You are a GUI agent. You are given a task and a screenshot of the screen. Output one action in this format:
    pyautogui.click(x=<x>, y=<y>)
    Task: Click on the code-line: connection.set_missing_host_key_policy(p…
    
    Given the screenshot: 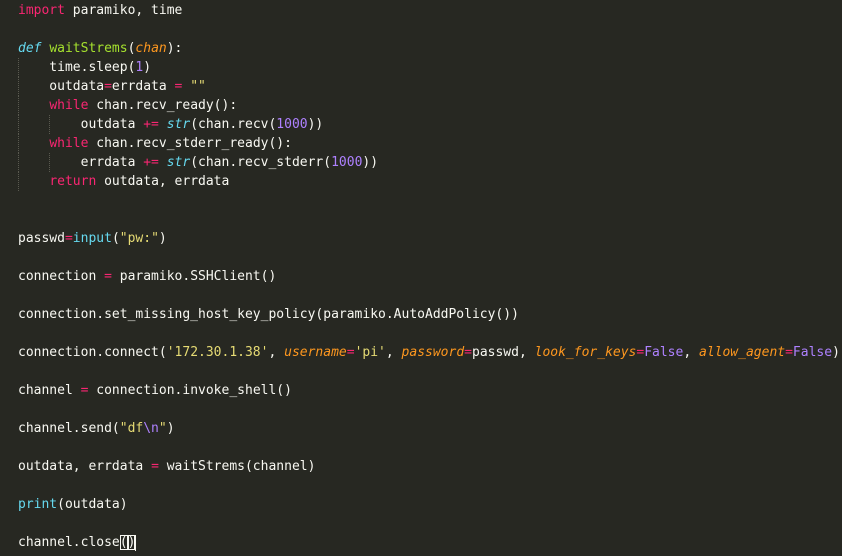 What is the action you would take?
    pyautogui.click(x=421, y=314)
    